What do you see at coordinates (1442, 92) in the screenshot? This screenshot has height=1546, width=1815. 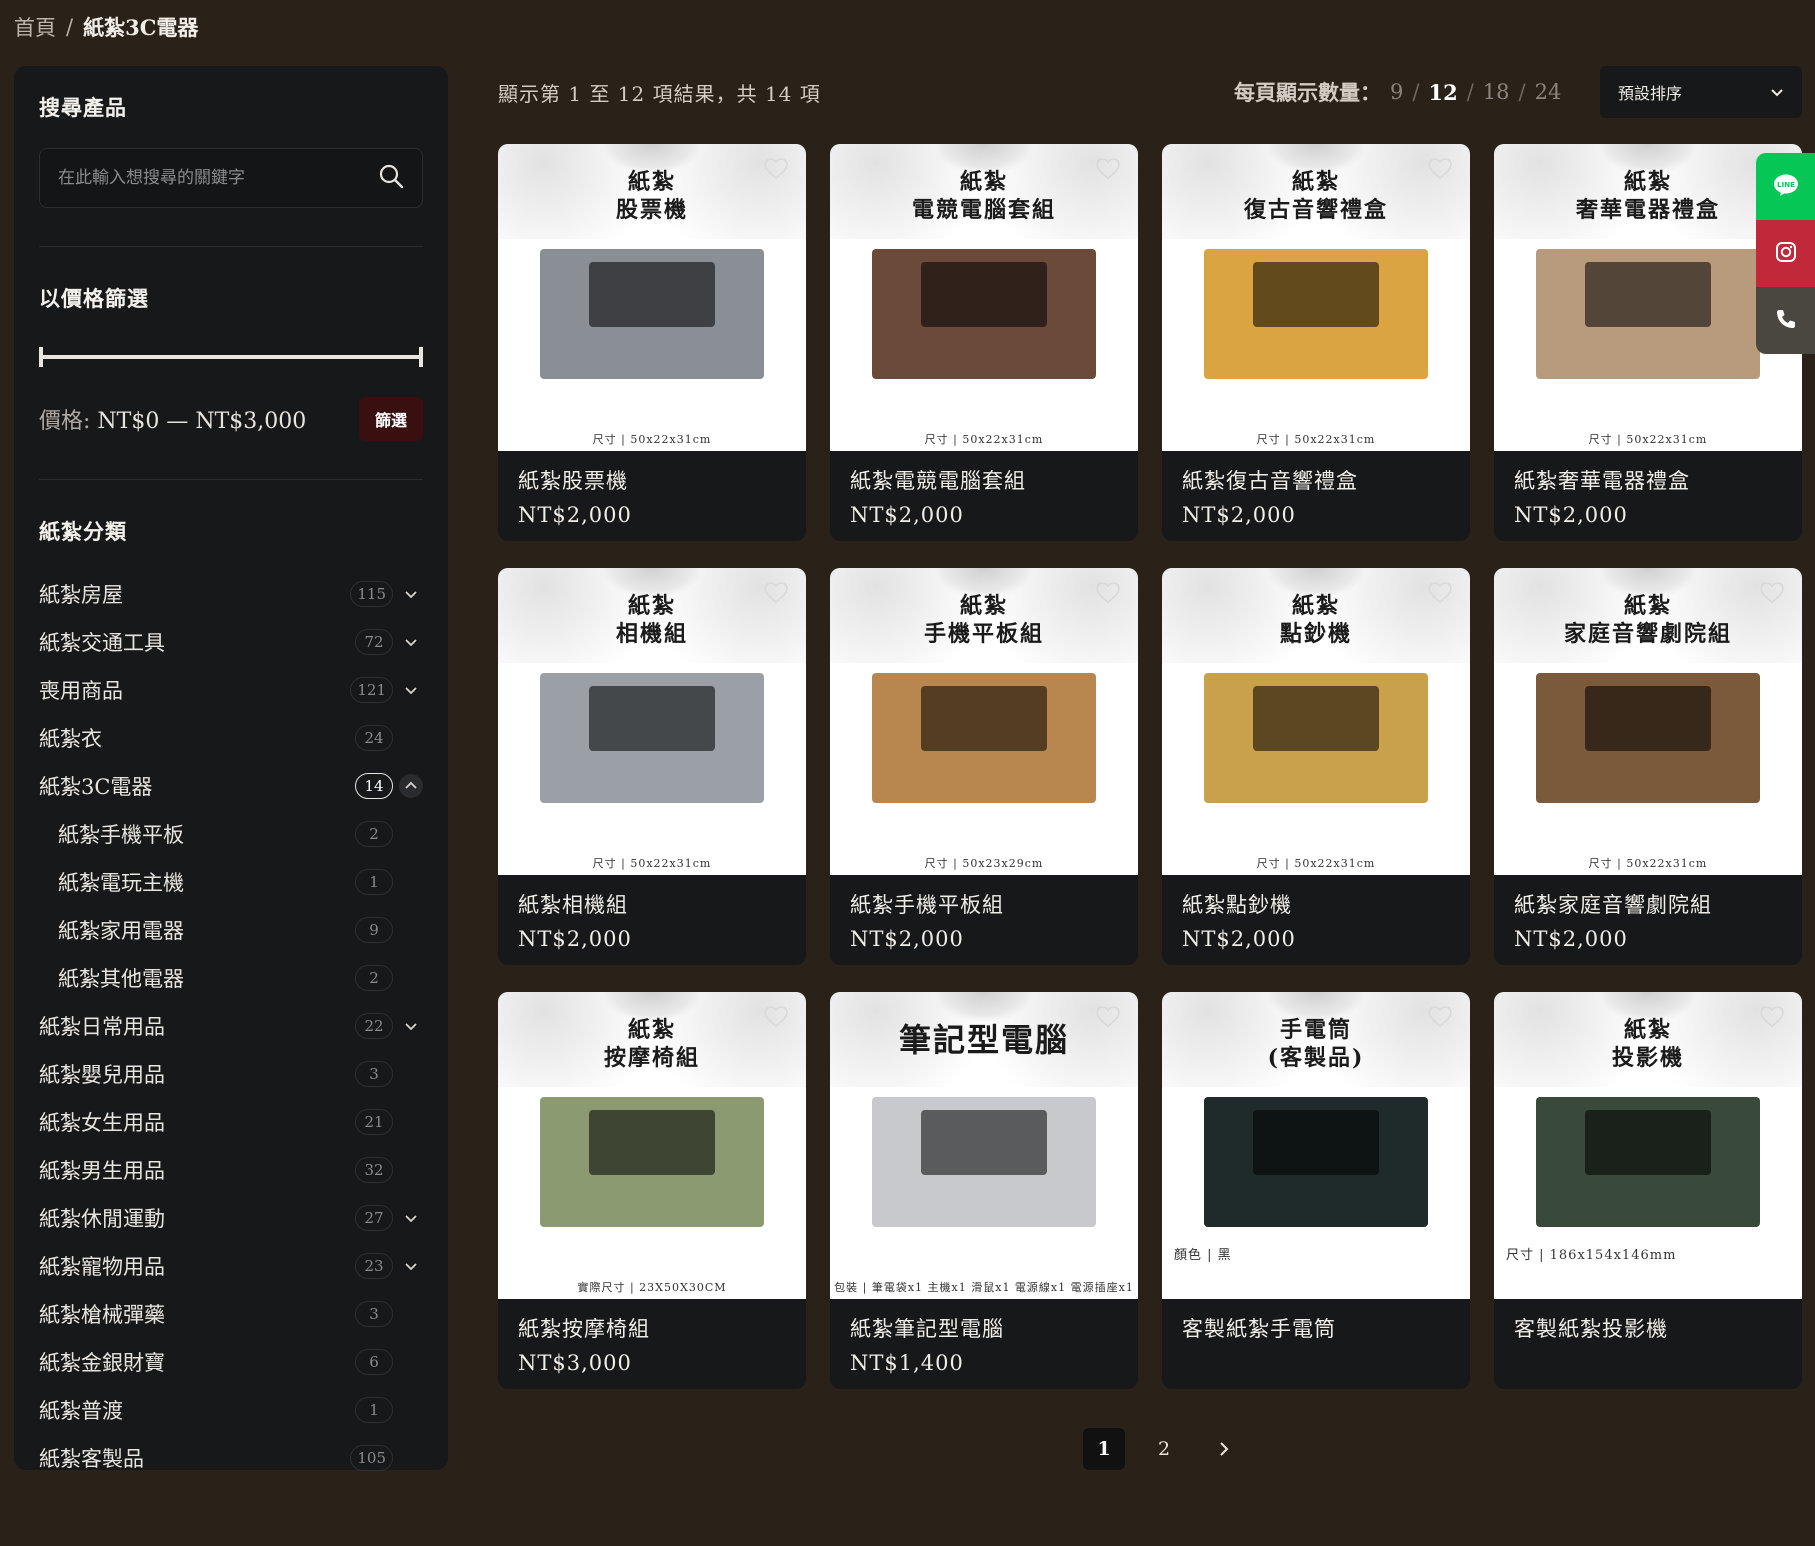 I see `per-page-option: 12` at bounding box center [1442, 92].